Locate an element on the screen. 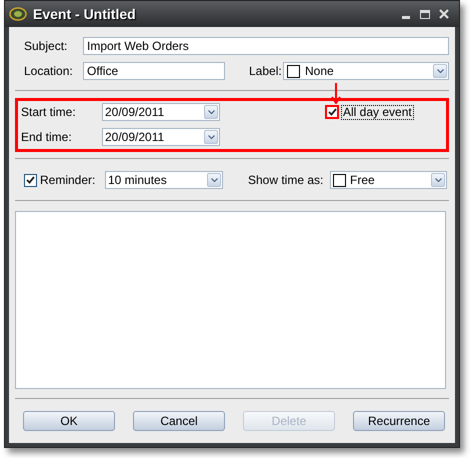  checkbox-label: Reminder: is located at coordinates (72, 180).